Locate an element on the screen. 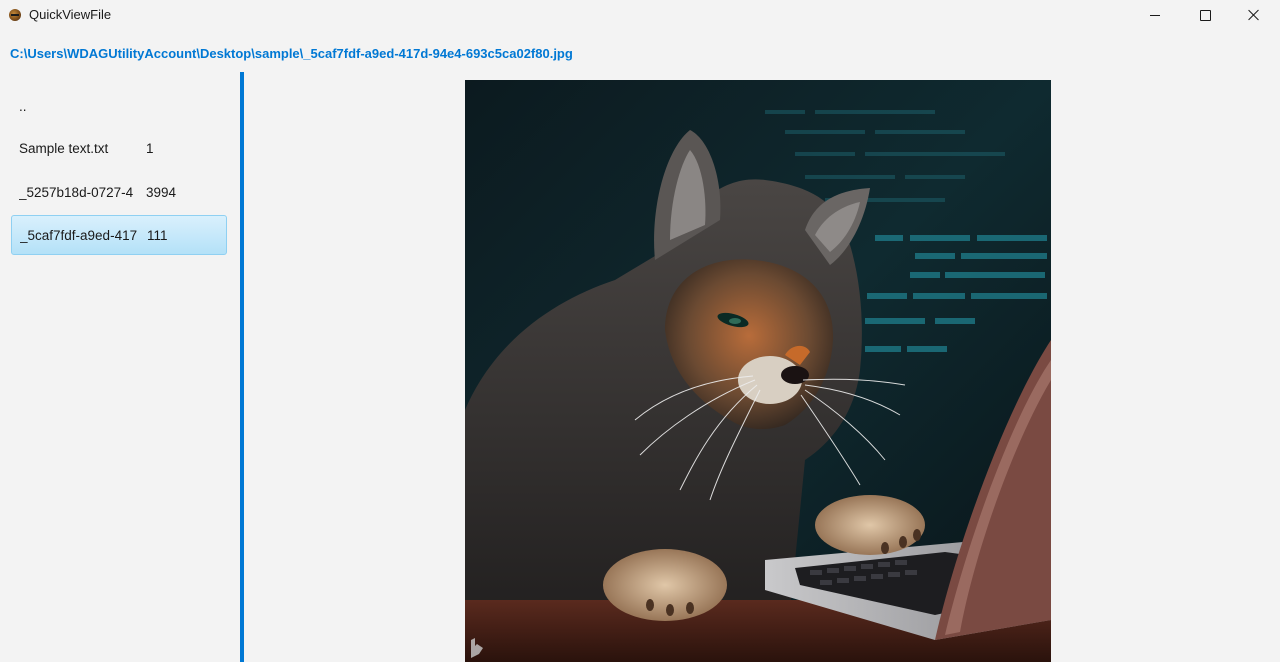 This screenshot has height=662, width=1280. file-list-item: _5257b18d-0727-4 3994 is located at coordinates (119, 192).